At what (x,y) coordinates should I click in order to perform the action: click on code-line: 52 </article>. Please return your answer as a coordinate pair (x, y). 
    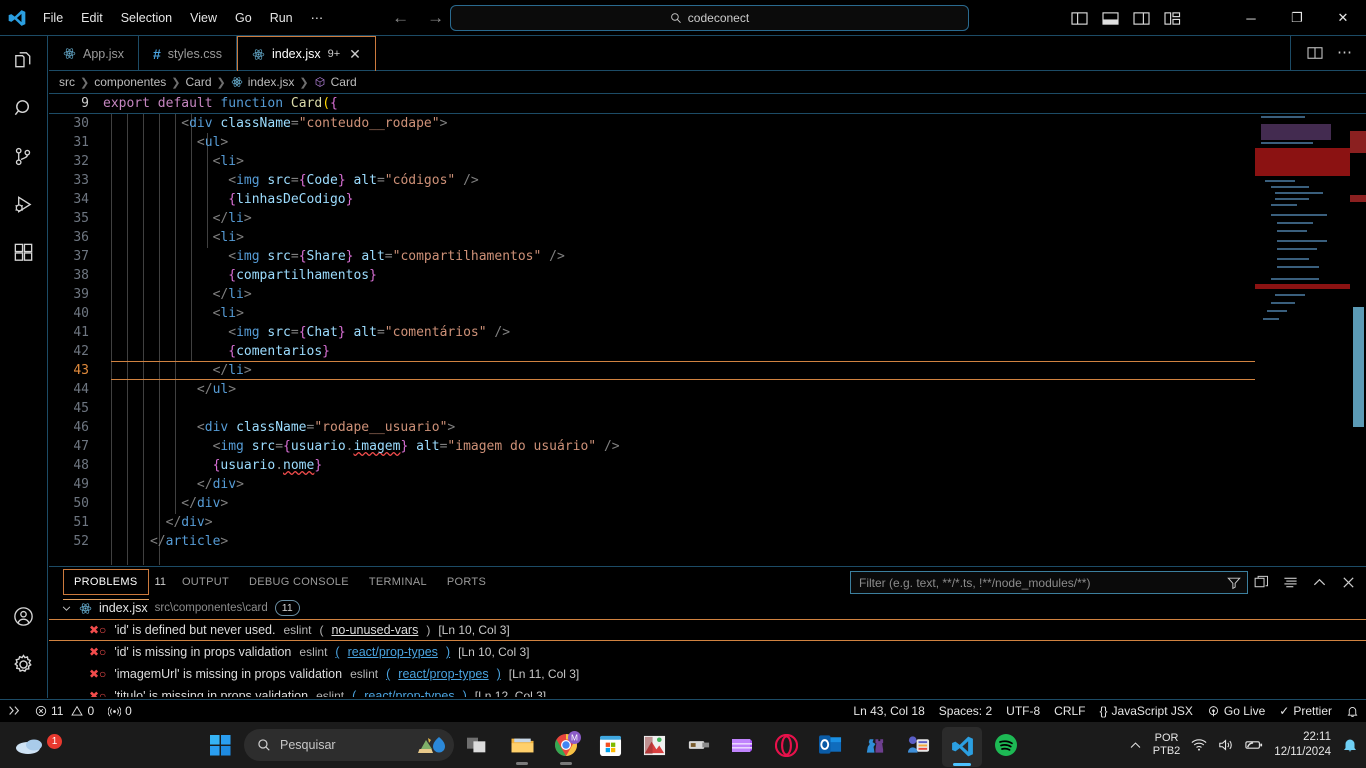
    Looking at the image, I should click on (707, 541).